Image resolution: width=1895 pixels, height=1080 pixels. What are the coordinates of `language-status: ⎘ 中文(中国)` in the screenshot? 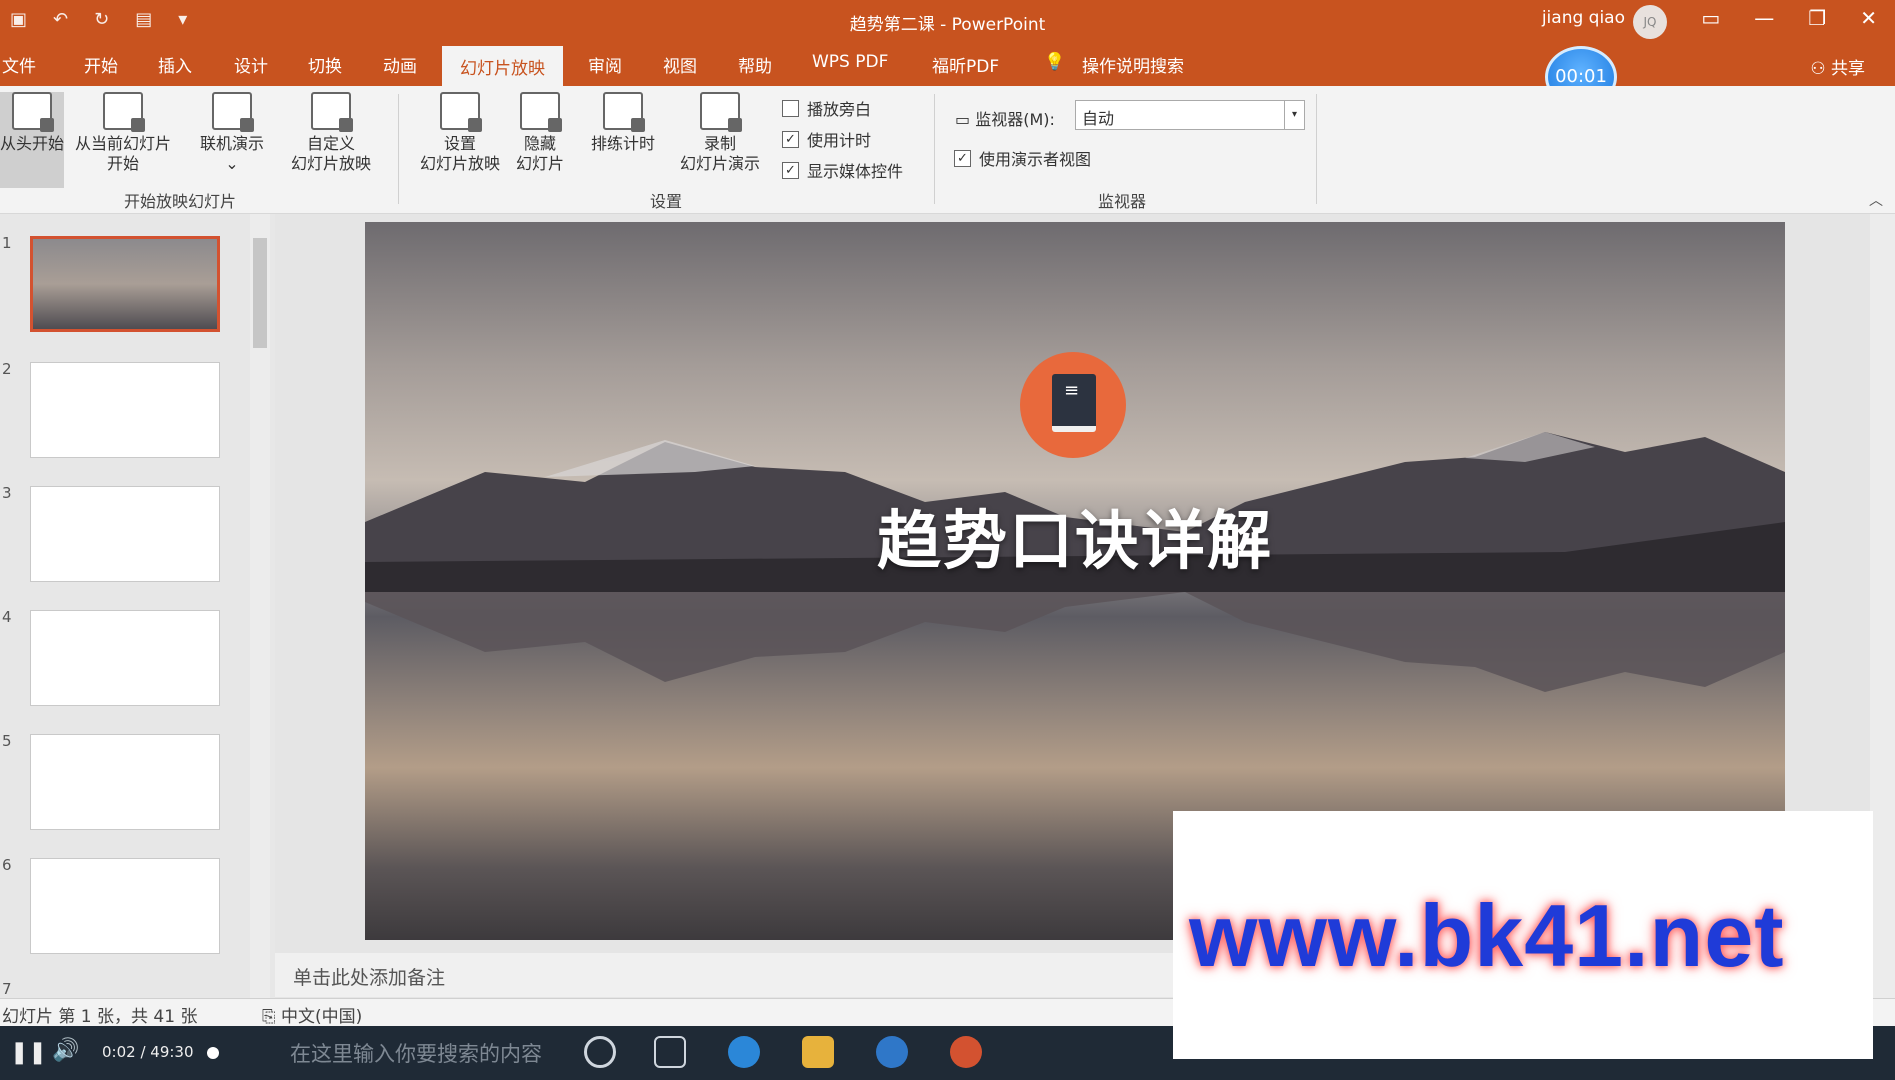 It's located at (312, 1014).